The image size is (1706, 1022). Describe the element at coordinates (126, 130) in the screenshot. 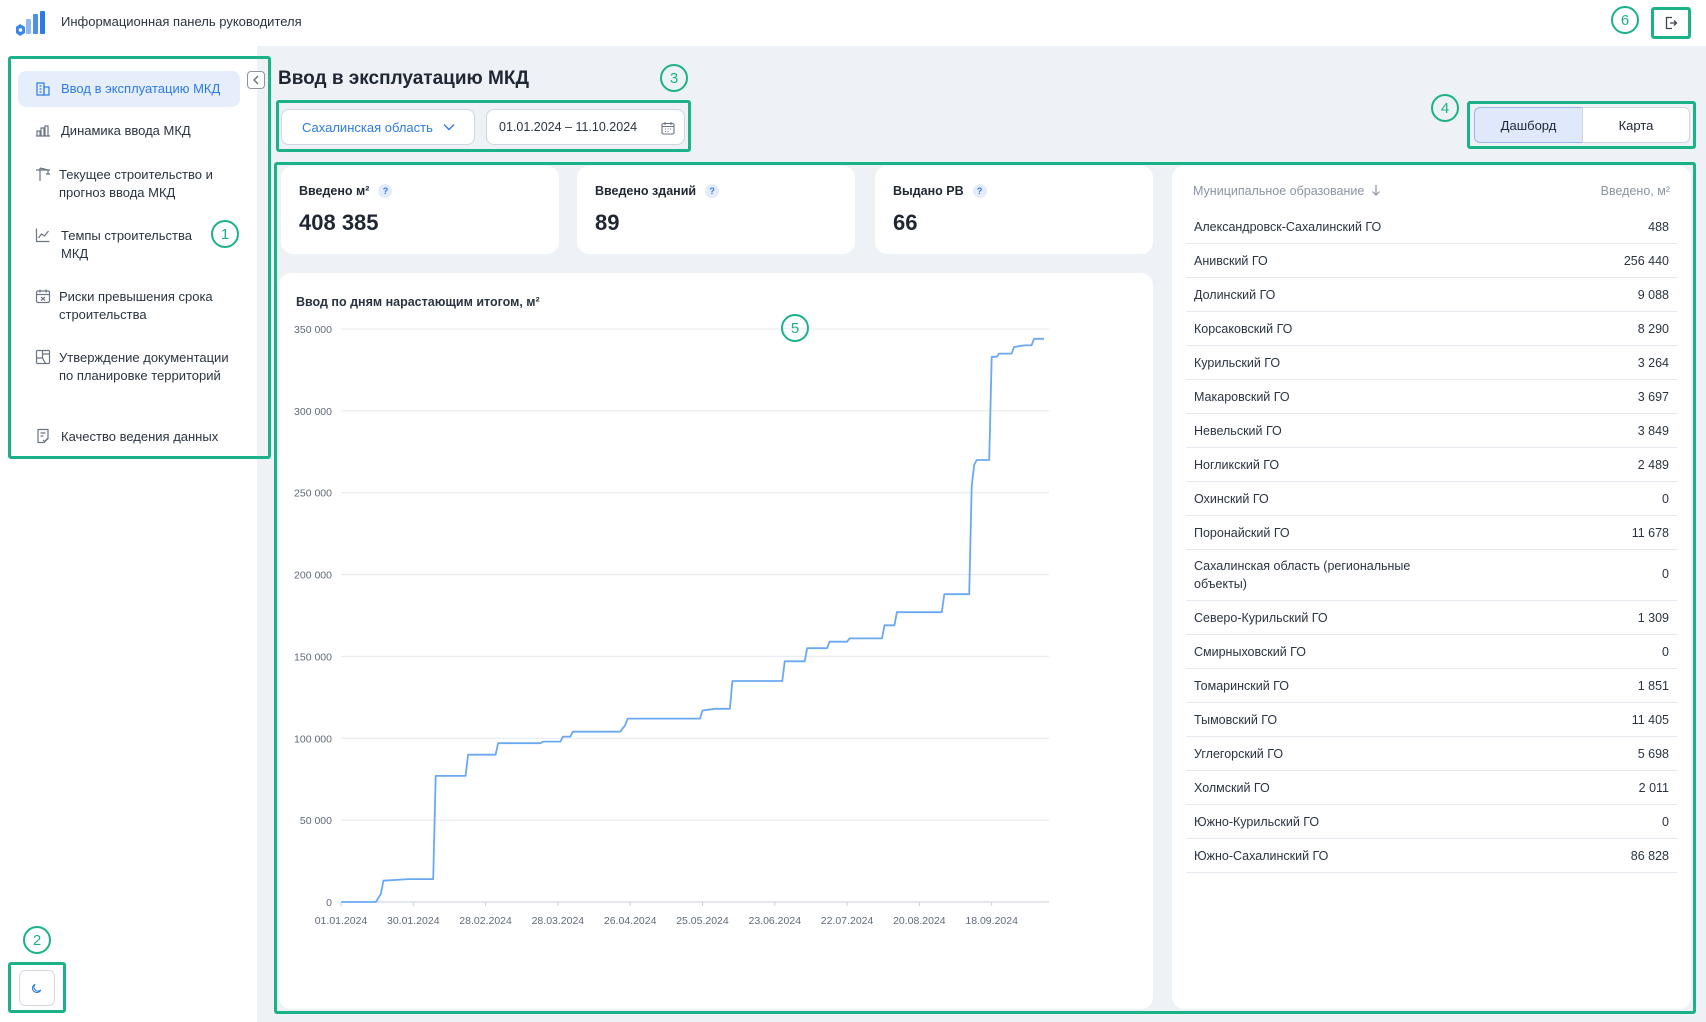

I see `sidebar-item-label: Динамика ввода МКД` at that location.